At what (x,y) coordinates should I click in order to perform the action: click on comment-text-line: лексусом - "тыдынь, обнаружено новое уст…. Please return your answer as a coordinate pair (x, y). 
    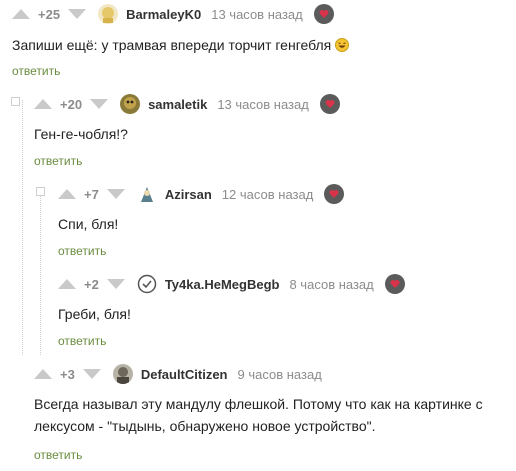
    Looking at the image, I should click on (205, 426).